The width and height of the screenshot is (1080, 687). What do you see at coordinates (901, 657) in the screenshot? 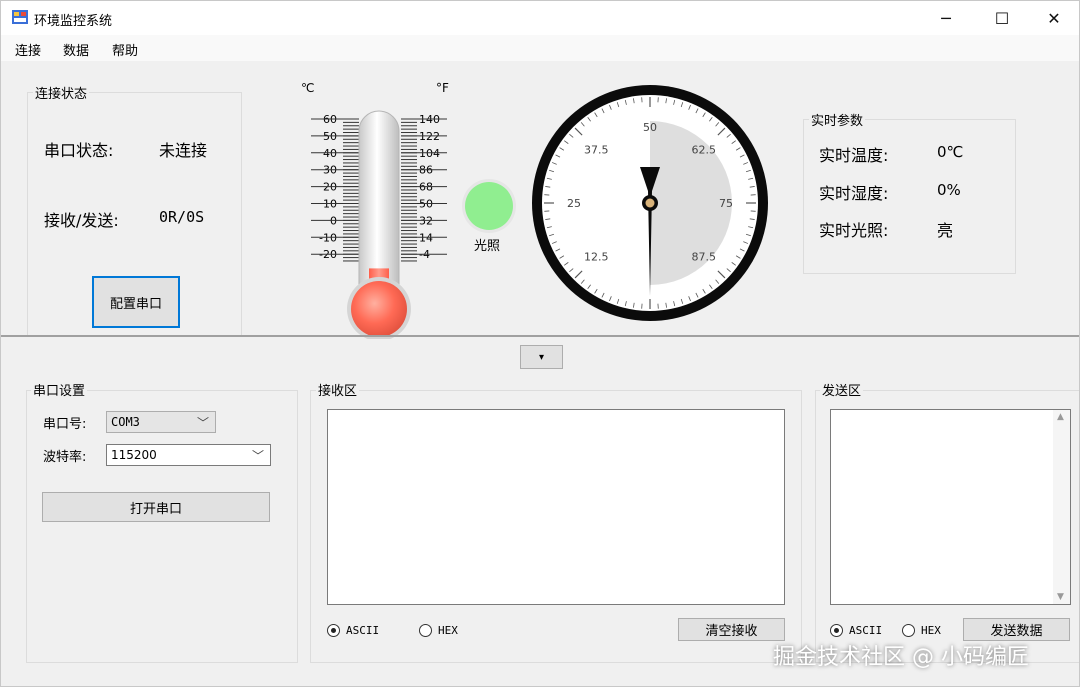
I see `watermark: 掘金技术社区 @ 小码编匠` at bounding box center [901, 657].